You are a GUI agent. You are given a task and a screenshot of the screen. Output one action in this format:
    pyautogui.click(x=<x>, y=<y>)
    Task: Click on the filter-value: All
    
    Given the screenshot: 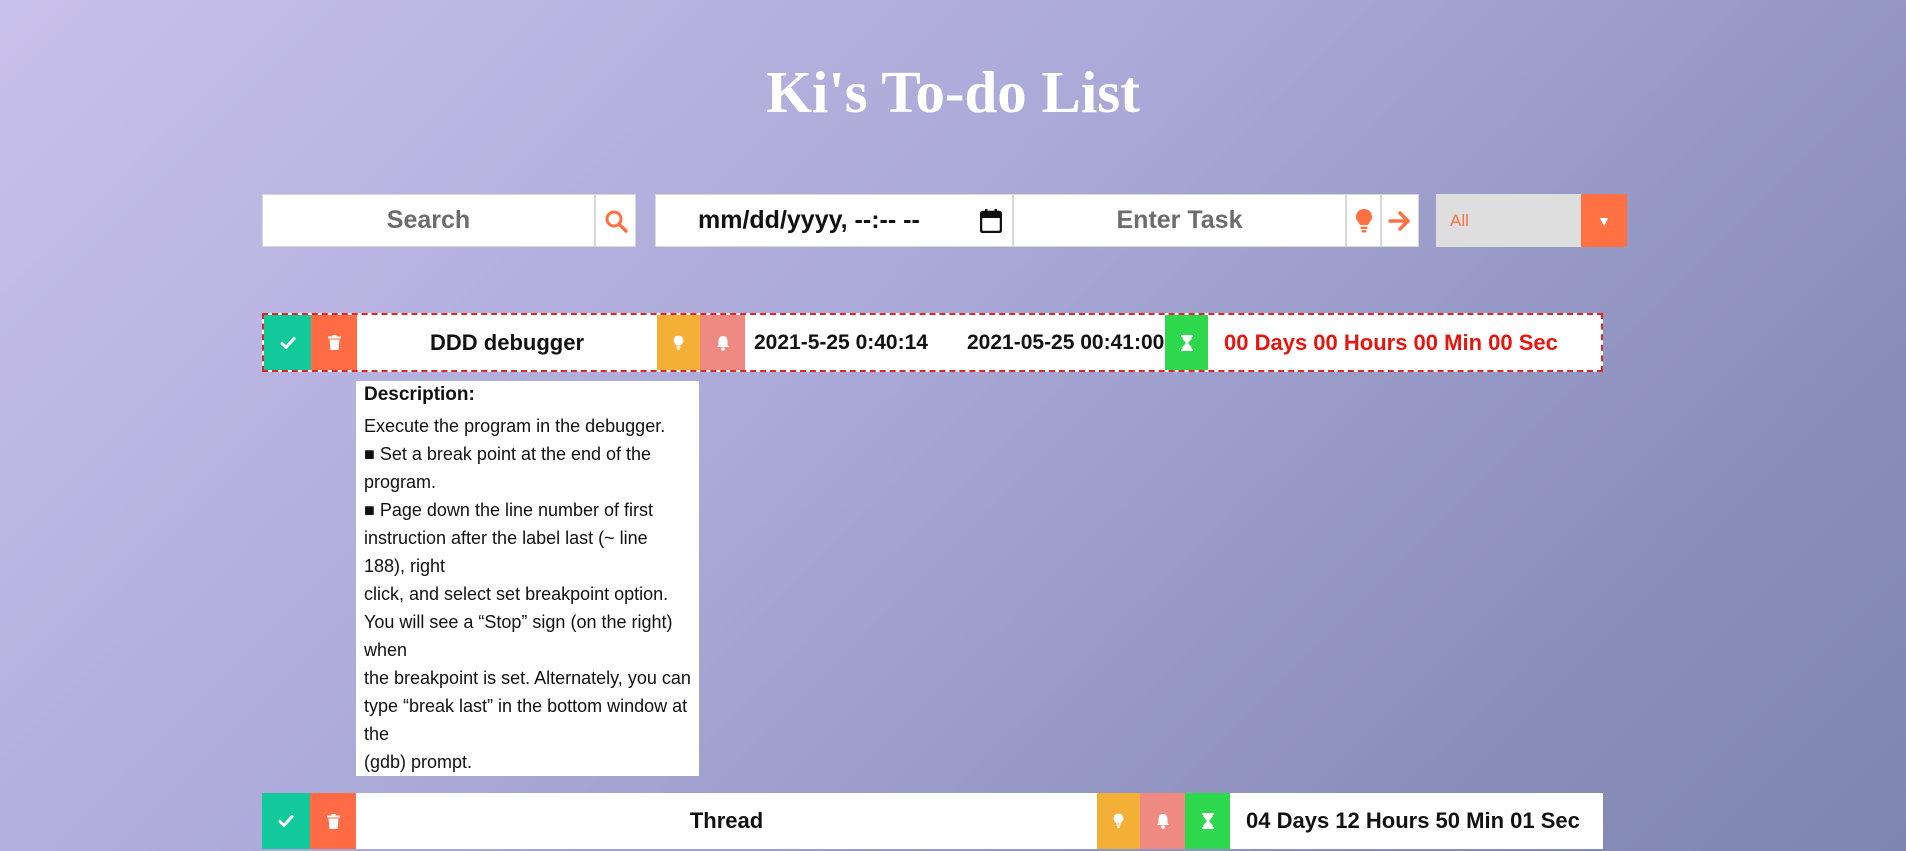 What is the action you would take?
    pyautogui.click(x=1508, y=220)
    